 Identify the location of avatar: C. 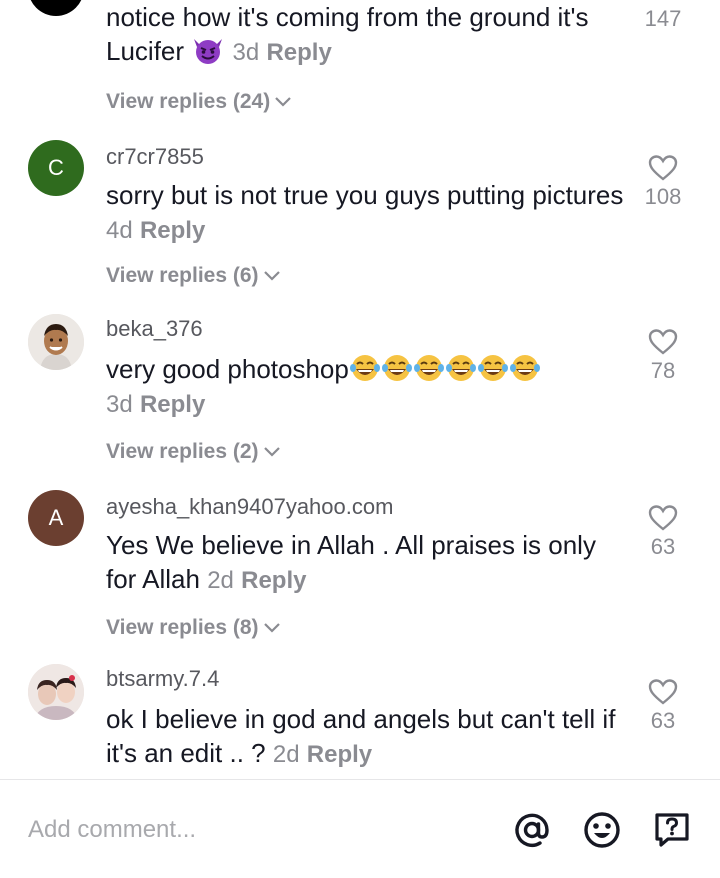
(56, 168).